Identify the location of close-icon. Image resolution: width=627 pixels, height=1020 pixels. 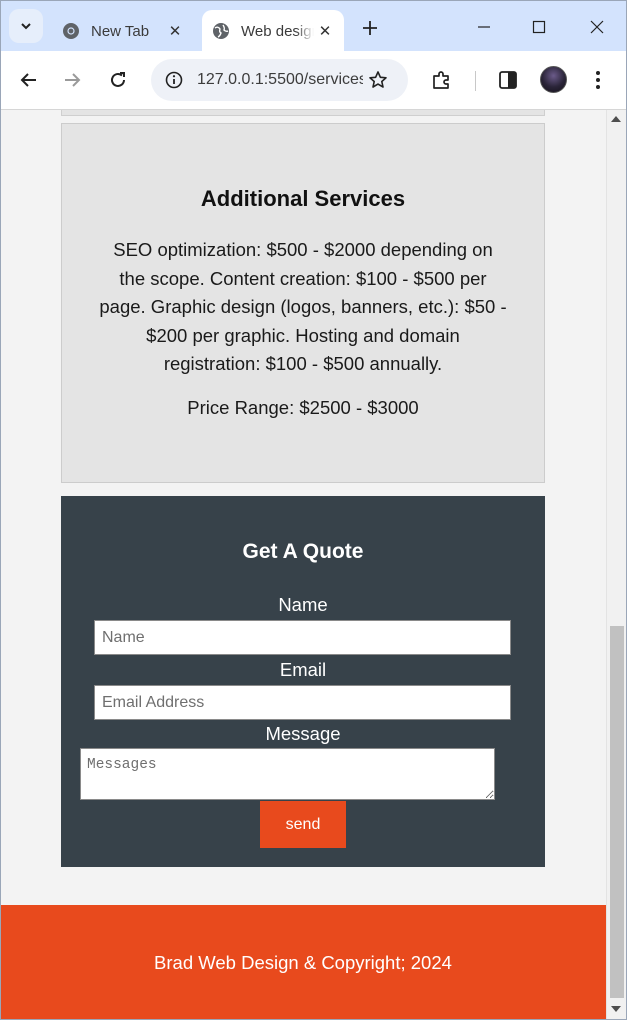
(597, 27).